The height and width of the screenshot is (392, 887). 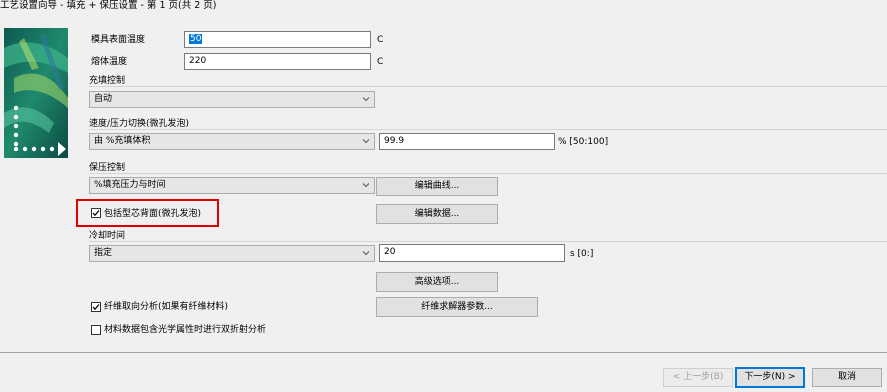 I want to click on vp-switch-mode-select: 由 %充填体积, so click(x=232, y=141).